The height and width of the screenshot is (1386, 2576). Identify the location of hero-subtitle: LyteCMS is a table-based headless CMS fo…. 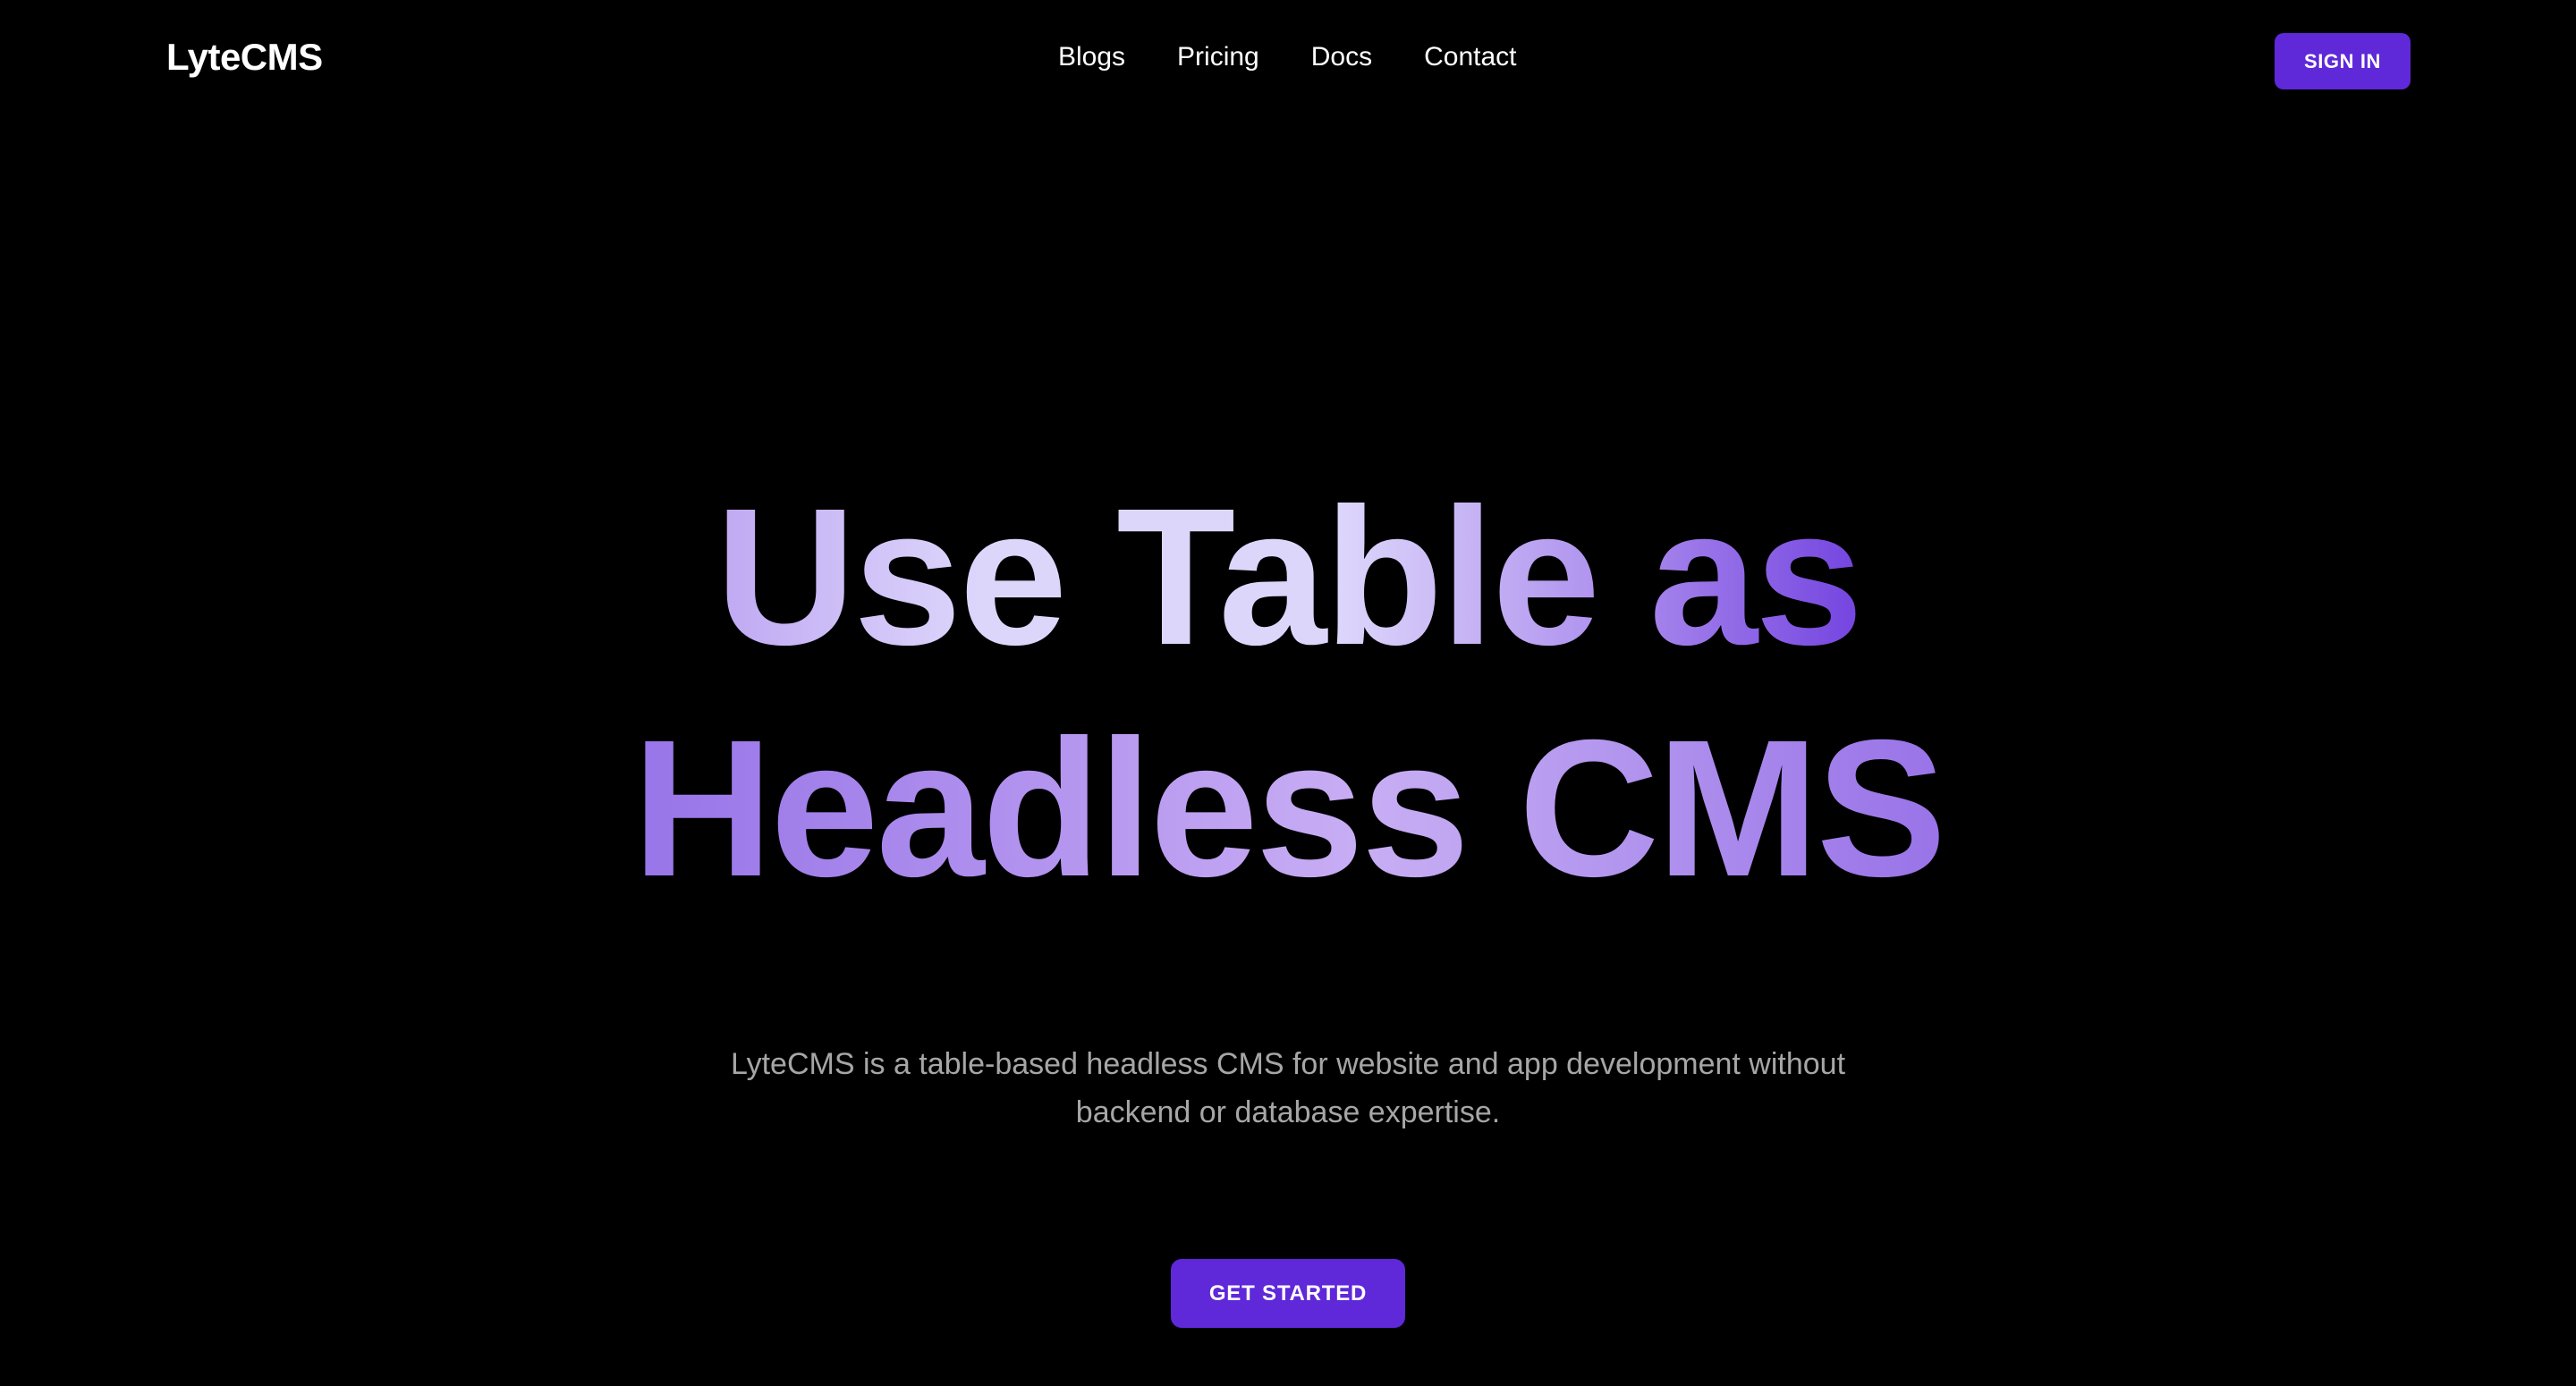
(1288, 1088).